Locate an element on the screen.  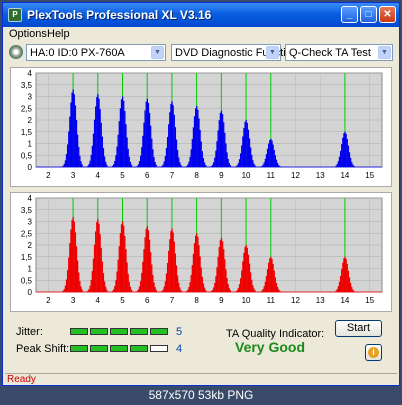
disc-drive-icon is located at coordinates (16, 52).